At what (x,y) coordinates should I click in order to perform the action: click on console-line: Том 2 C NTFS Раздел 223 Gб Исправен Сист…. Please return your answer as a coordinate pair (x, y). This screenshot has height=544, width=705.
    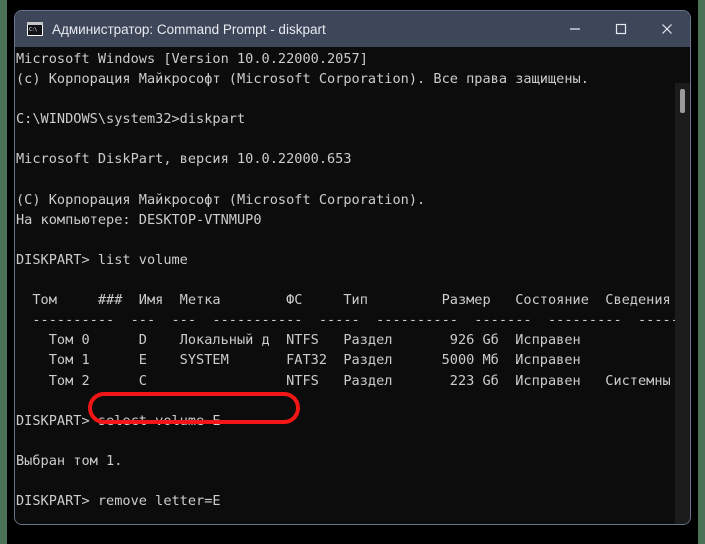
    Looking at the image, I should click on (343, 380).